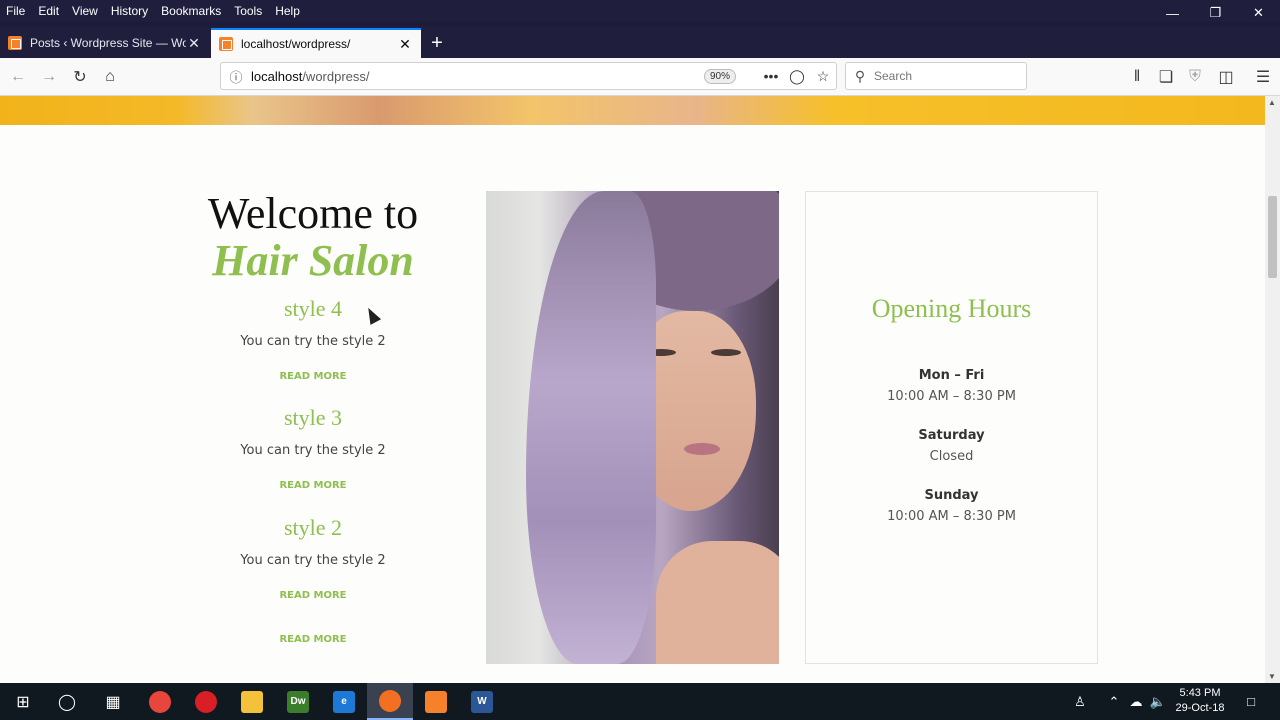  I want to click on page-scrollbar: ▲ ▼, so click(1272, 389).